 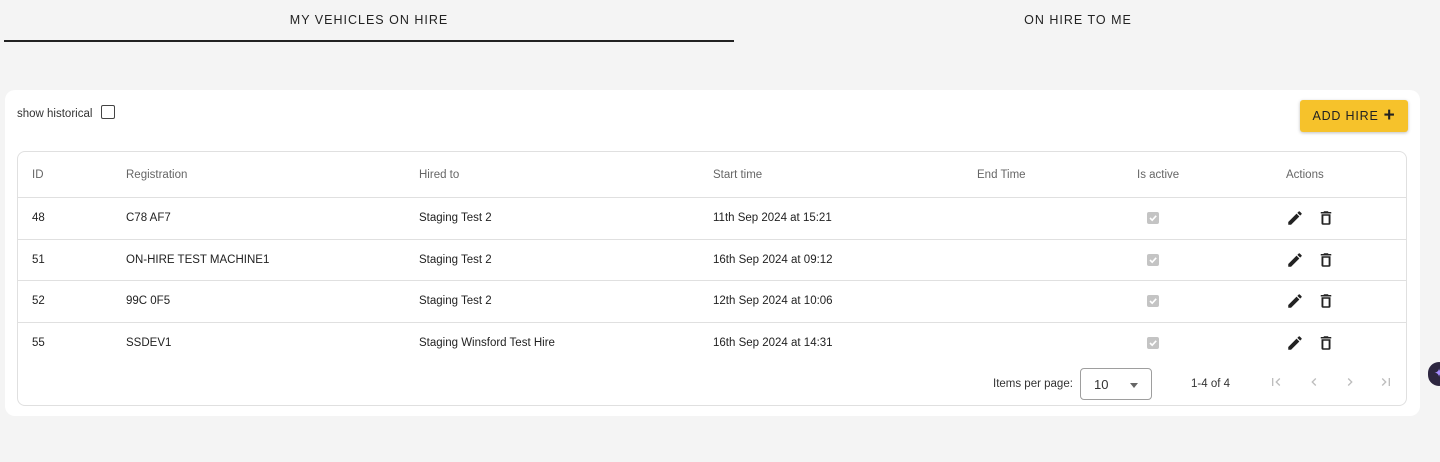 I want to click on cell-start-time: 11th Sep 2024 at 15:21, so click(x=772, y=218).